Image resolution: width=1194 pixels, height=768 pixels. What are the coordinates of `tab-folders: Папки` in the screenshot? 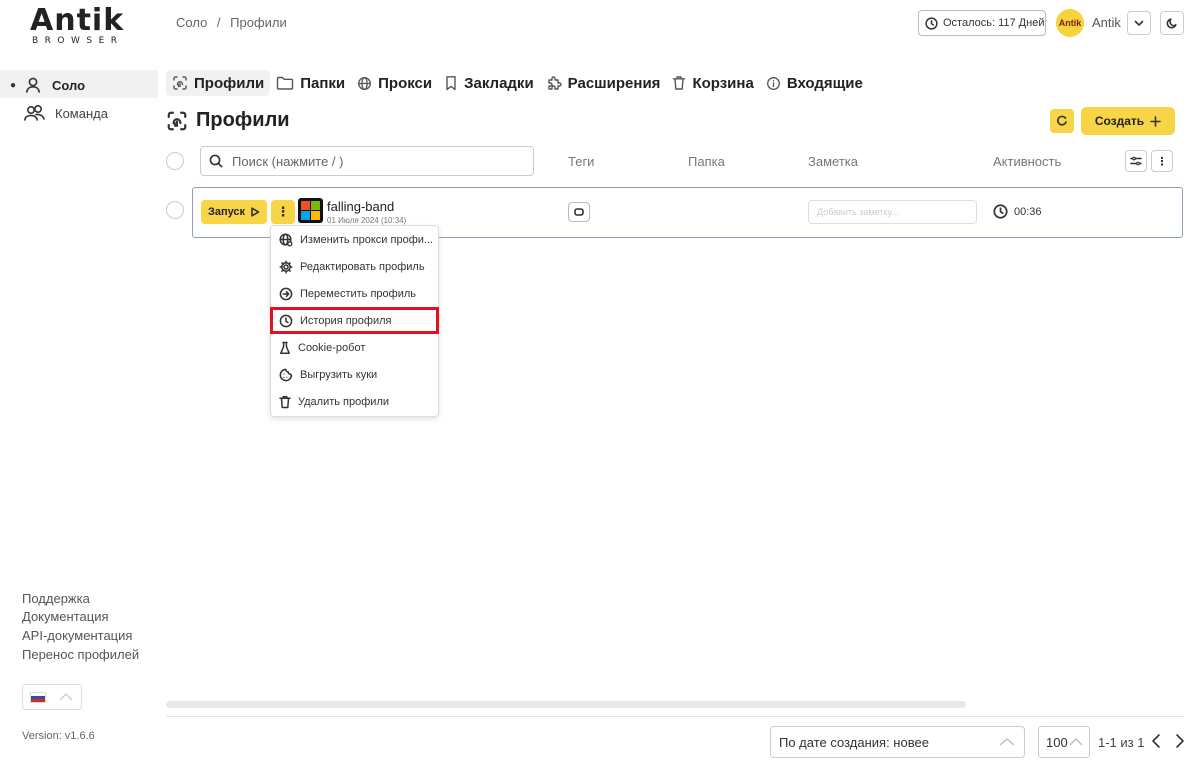 It's located at (310, 83).